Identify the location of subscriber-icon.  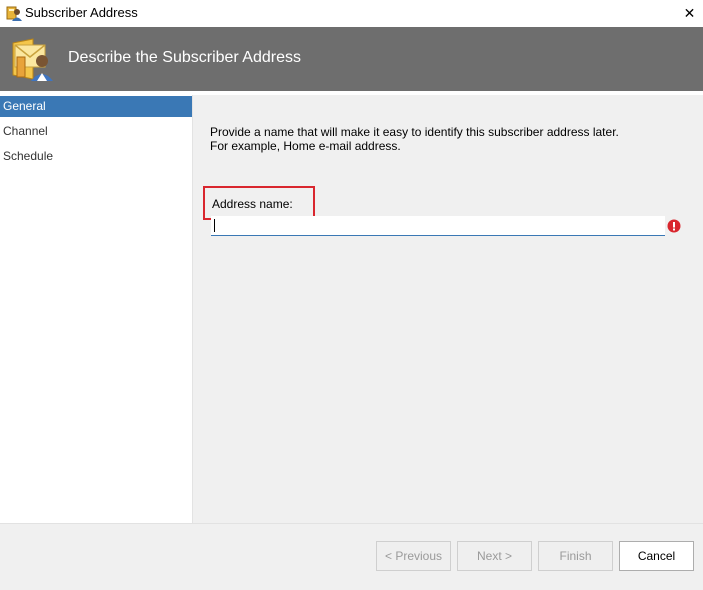
(33, 59).